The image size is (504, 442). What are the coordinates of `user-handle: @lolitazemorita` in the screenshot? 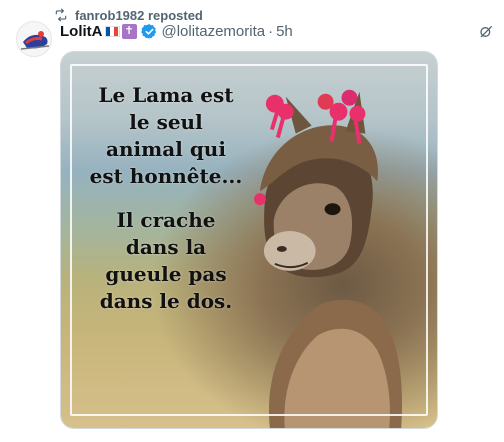 It's located at (214, 31).